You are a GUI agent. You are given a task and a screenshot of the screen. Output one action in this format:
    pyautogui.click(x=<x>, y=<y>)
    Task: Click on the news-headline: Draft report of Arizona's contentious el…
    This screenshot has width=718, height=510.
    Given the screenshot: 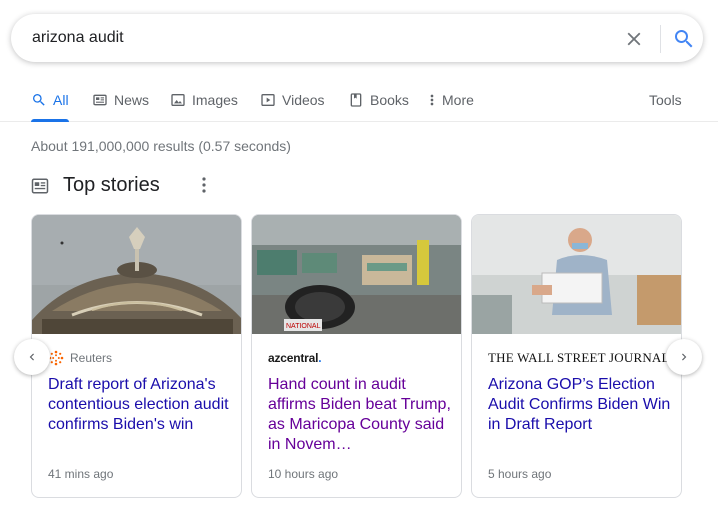 What is the action you would take?
    pyautogui.click(x=142, y=405)
    